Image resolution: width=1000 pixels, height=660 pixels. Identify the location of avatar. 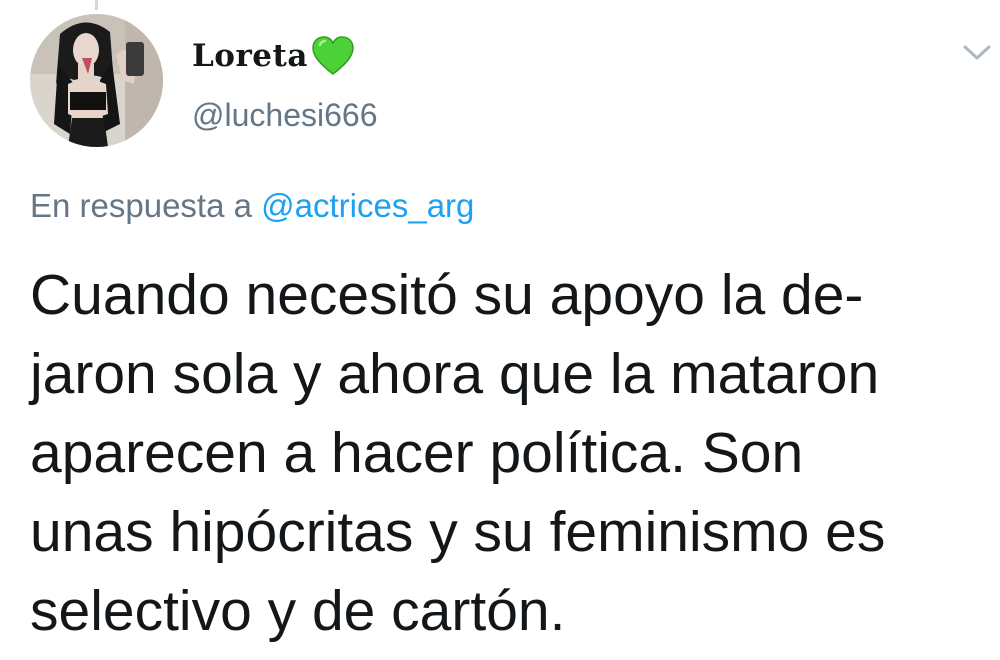
(96, 80).